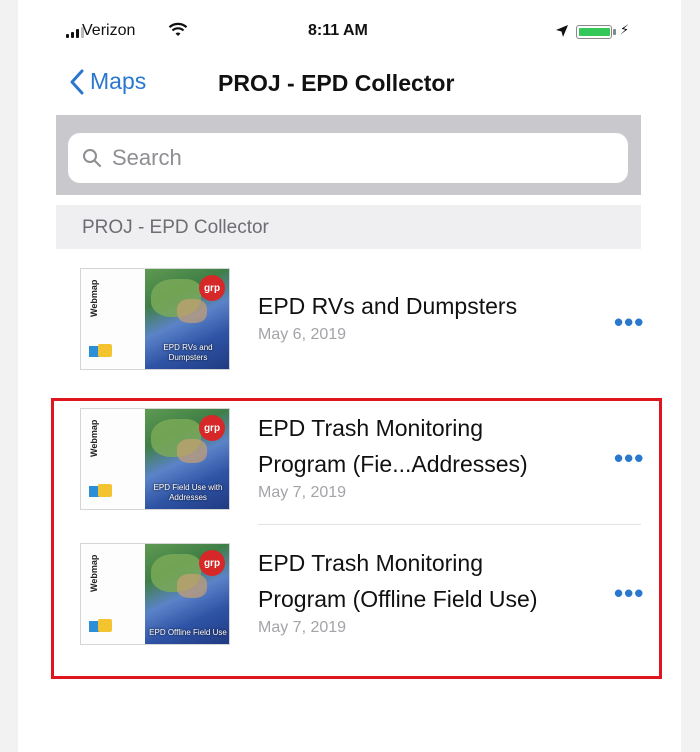 Image resolution: width=700 pixels, height=752 pixels. Describe the element at coordinates (155, 594) in the screenshot. I see `map-thumbnail: Webmap grp EPD Offline Field Use` at that location.